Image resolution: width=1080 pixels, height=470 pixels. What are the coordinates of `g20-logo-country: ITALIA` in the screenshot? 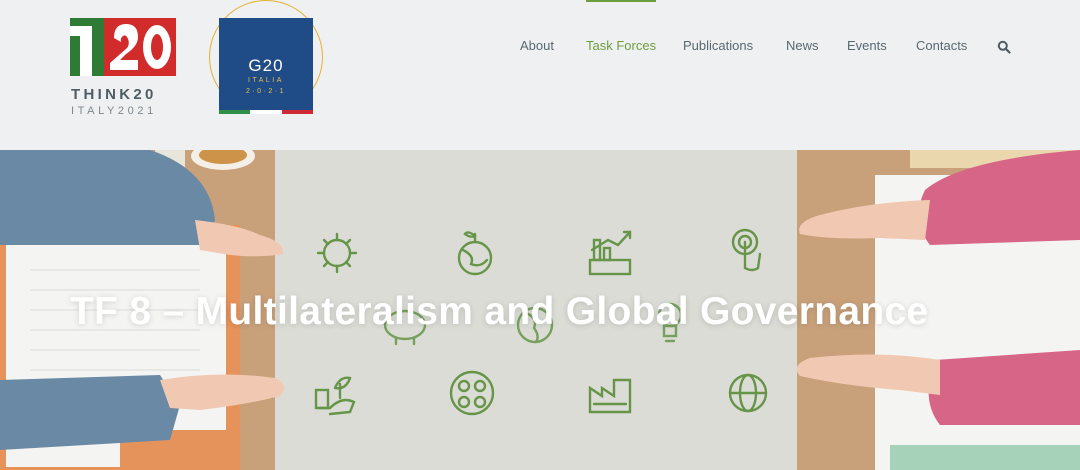 It's located at (266, 80).